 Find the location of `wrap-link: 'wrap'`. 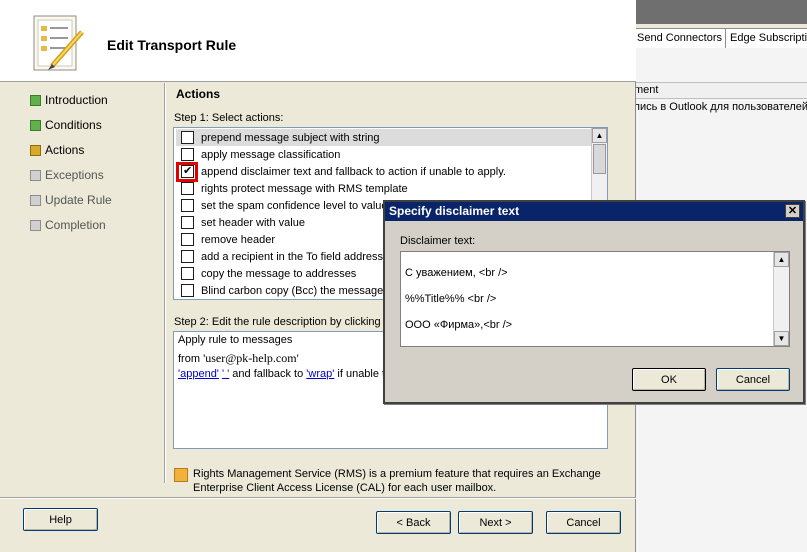

wrap-link: 'wrap' is located at coordinates (320, 374).